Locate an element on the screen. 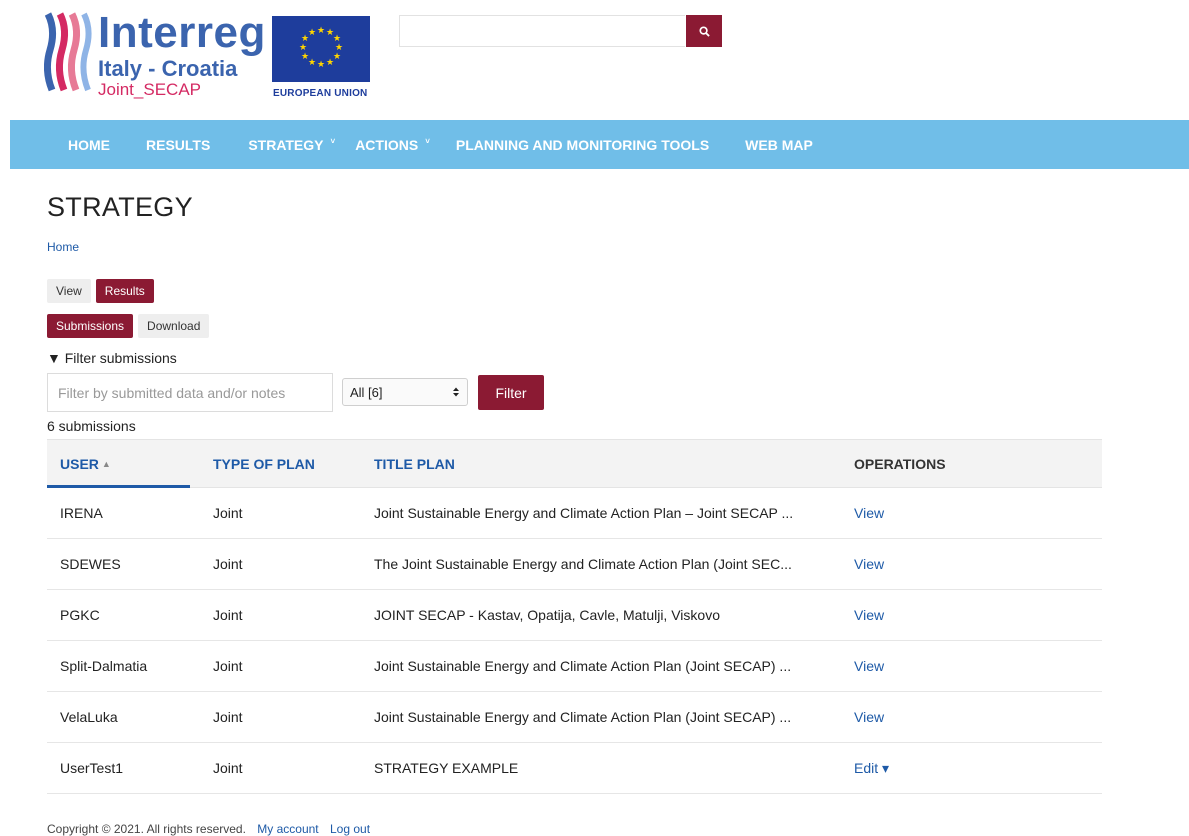  nav-strategy: STRATEGY ˅ is located at coordinates (291, 145).